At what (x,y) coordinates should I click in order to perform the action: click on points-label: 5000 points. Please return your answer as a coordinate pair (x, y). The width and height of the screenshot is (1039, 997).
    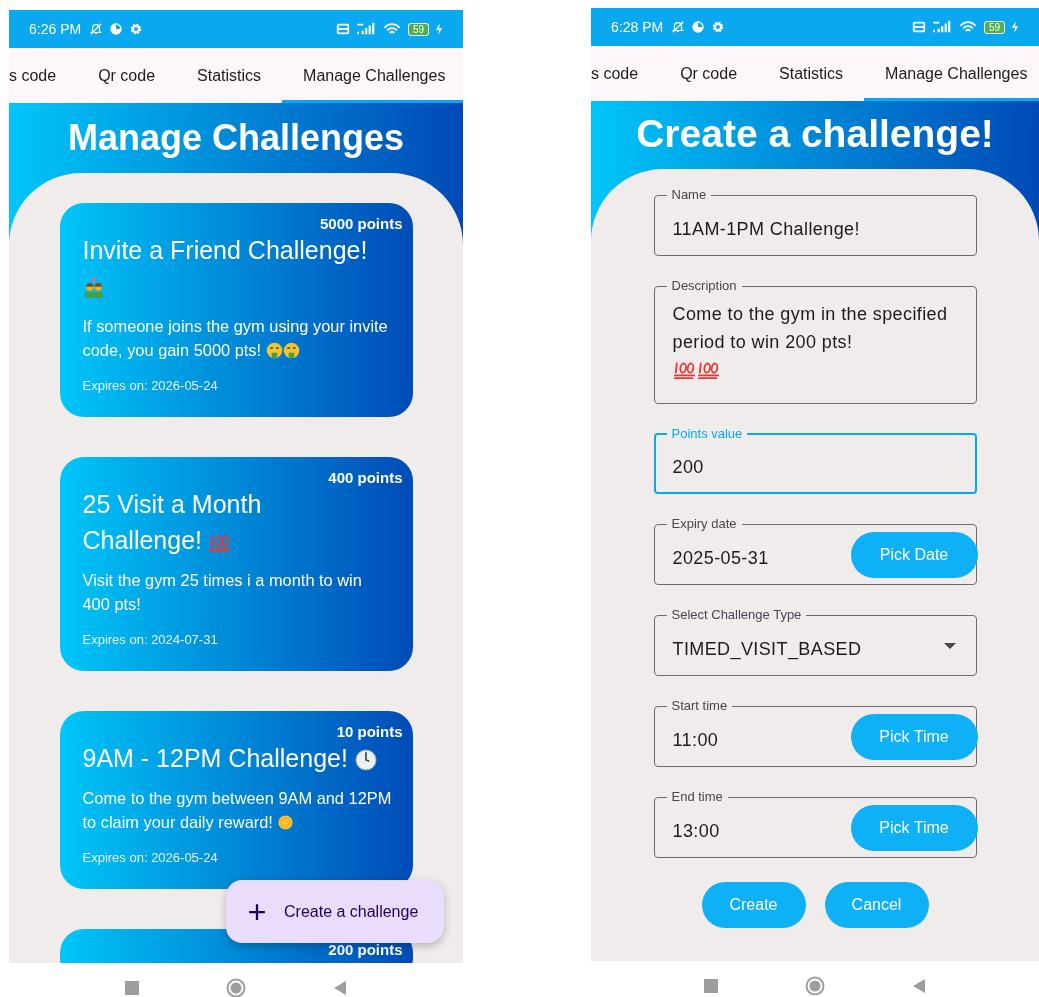
    Looking at the image, I should click on (361, 223).